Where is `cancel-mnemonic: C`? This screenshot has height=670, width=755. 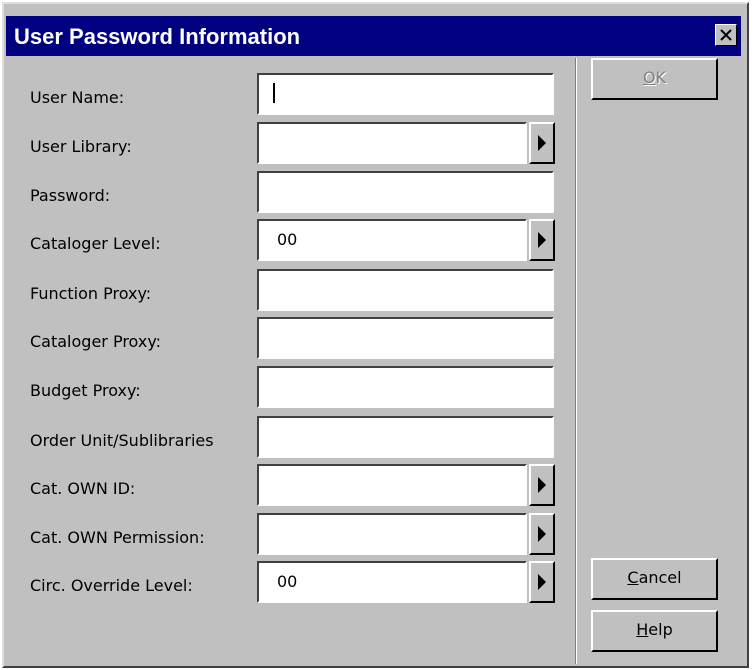
cancel-mnemonic: C is located at coordinates (633, 577).